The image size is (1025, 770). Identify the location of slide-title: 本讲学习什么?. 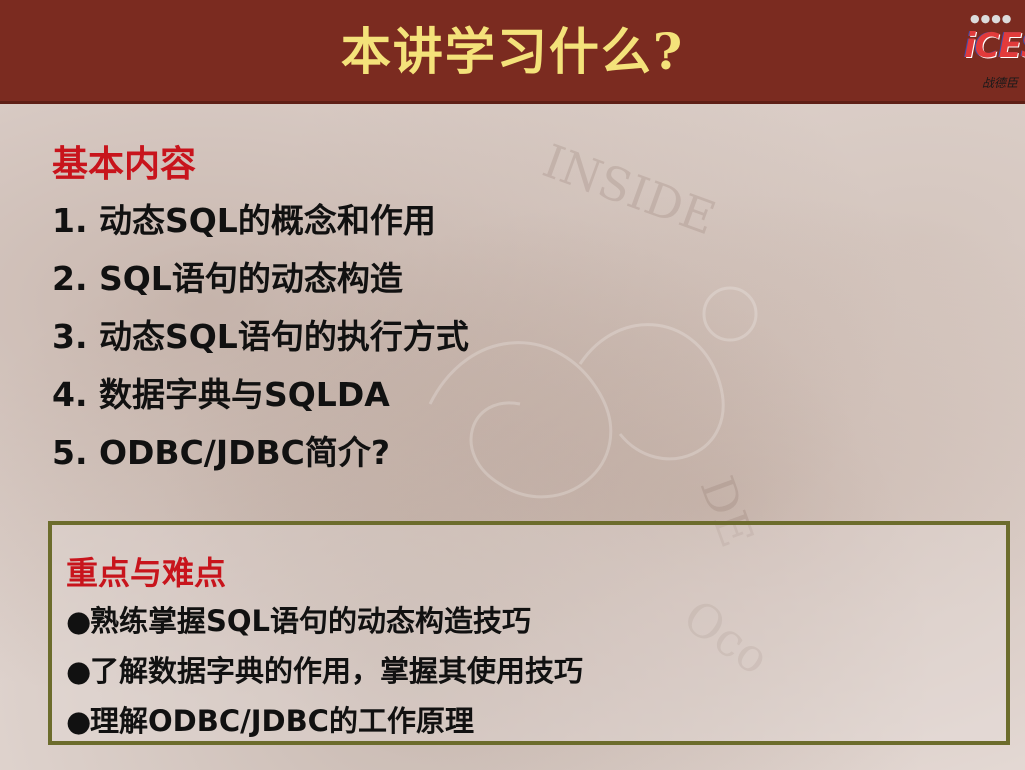
(512, 51).